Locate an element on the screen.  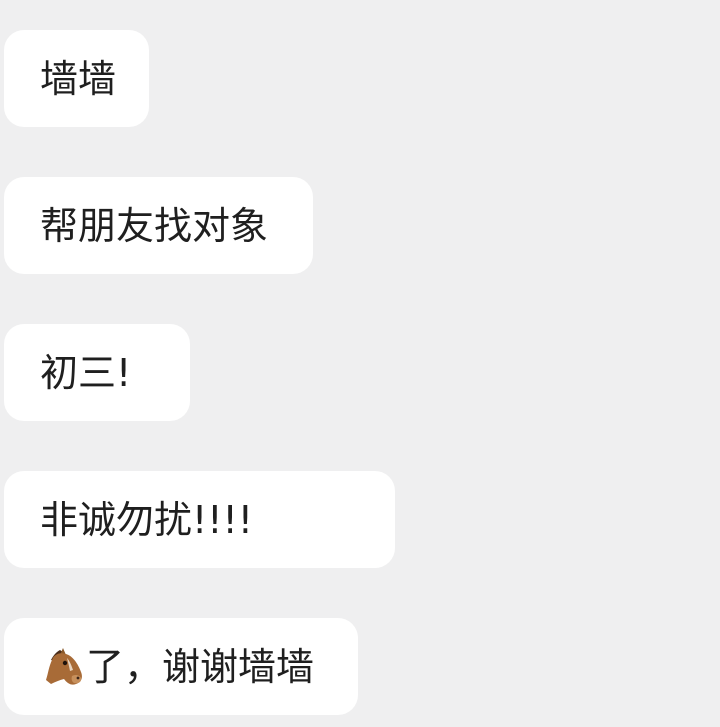
message-bubble: 帮朋友找对象 is located at coordinates (158, 225).